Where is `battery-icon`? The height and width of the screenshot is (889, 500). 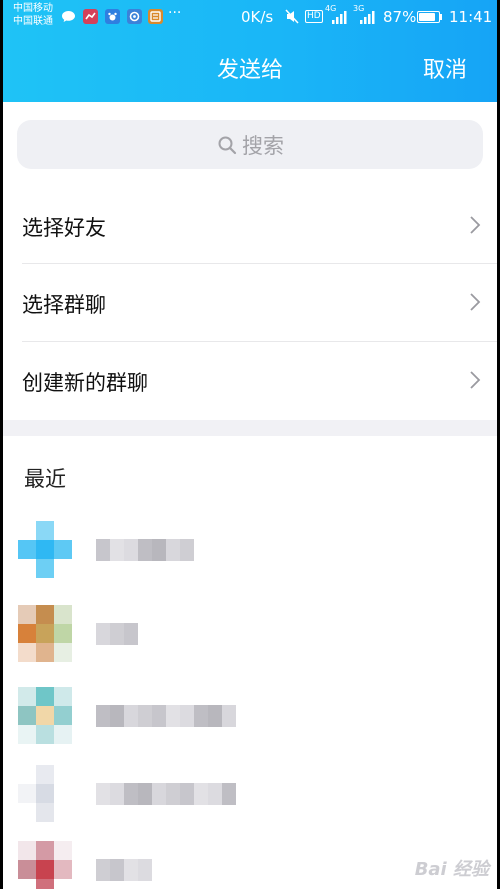 battery-icon is located at coordinates (428, 17).